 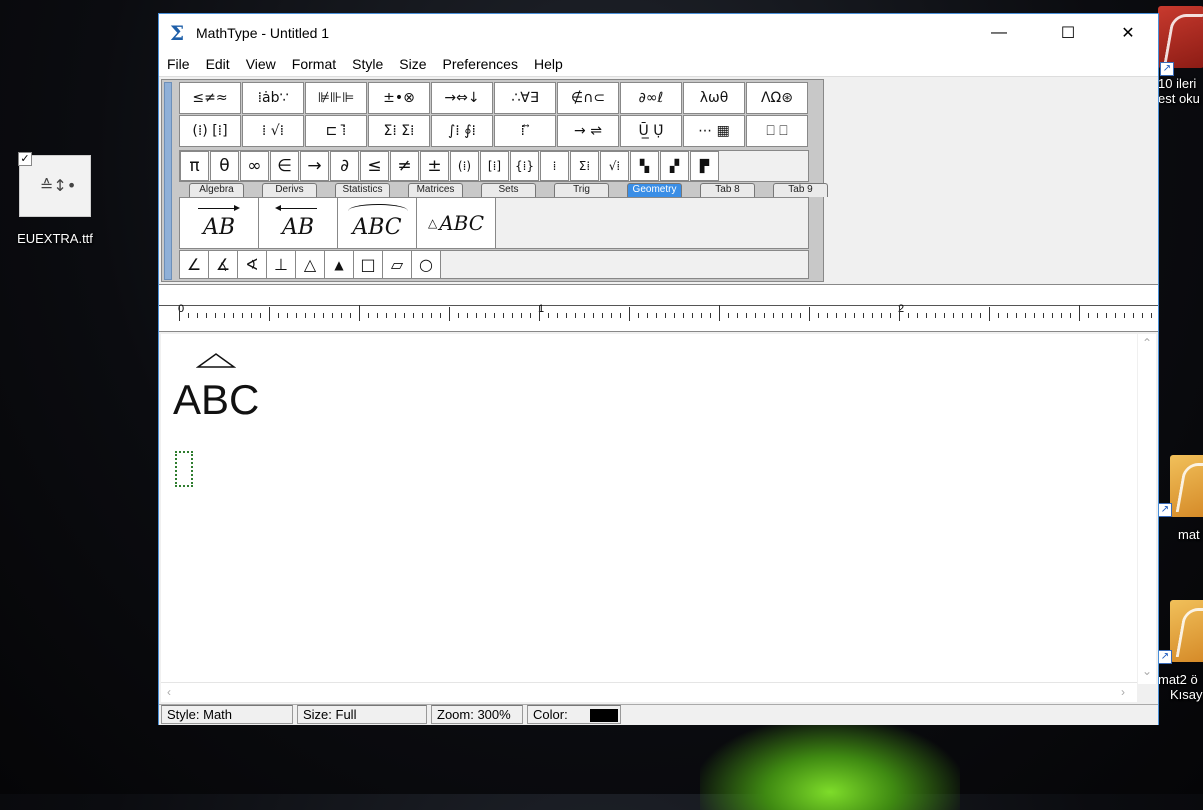 I want to click on palette-misc-button: ∂∞ℓ, so click(x=651, y=98).